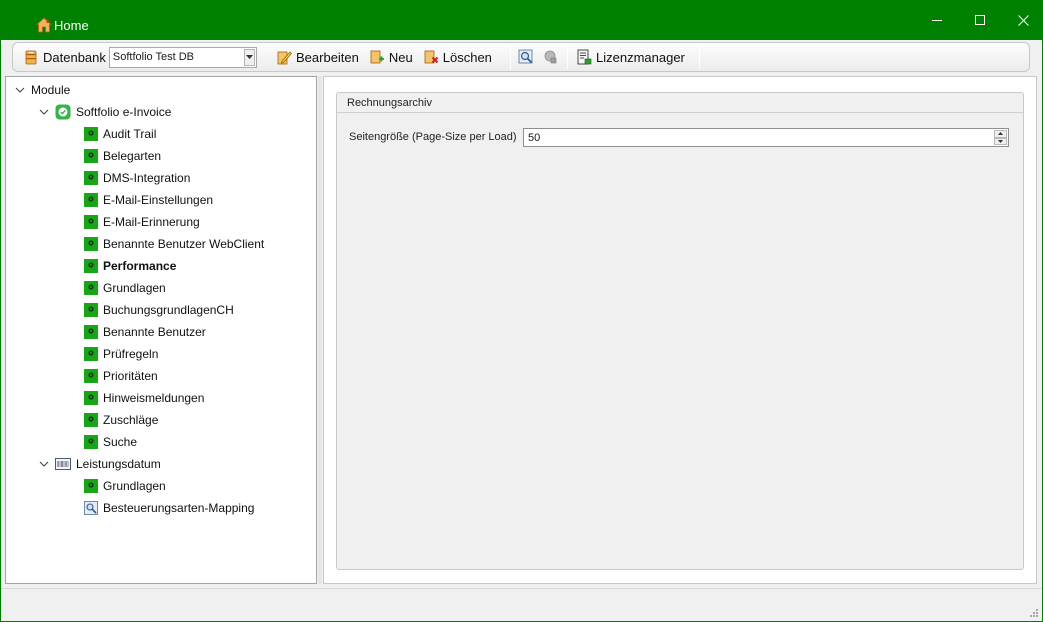  Describe the element at coordinates (521, 20) in the screenshot. I see `title-bar: Home` at that location.